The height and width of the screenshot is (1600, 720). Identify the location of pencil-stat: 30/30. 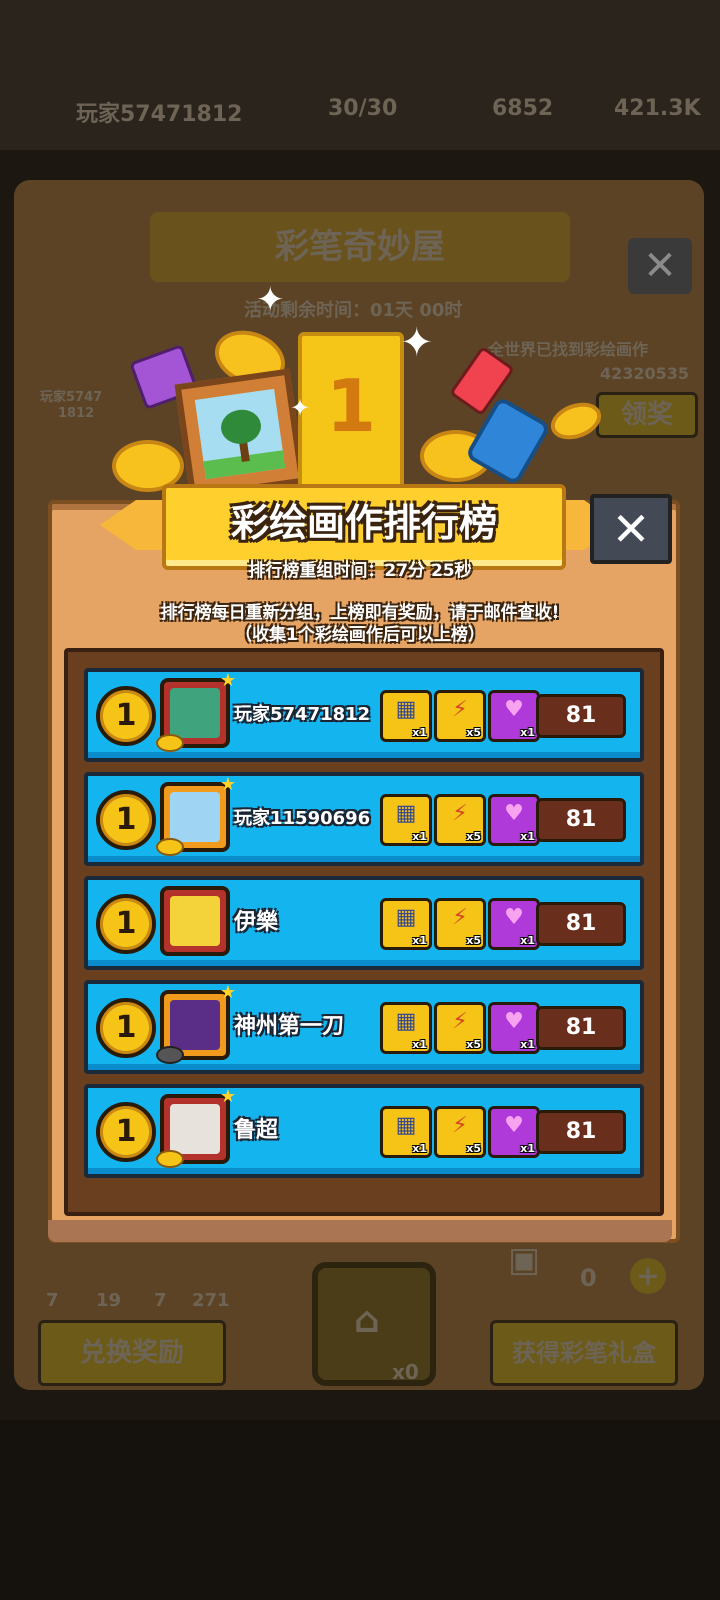
(363, 108).